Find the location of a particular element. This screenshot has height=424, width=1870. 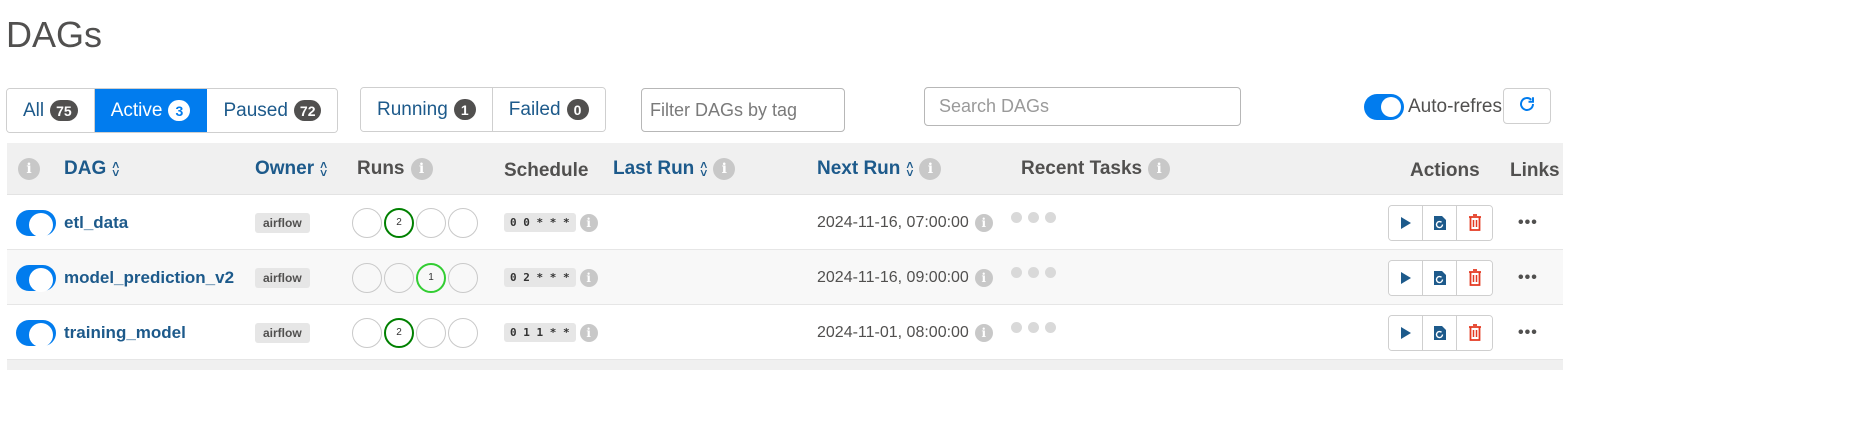

filter-paused-button: Paused 72 is located at coordinates (272, 110).